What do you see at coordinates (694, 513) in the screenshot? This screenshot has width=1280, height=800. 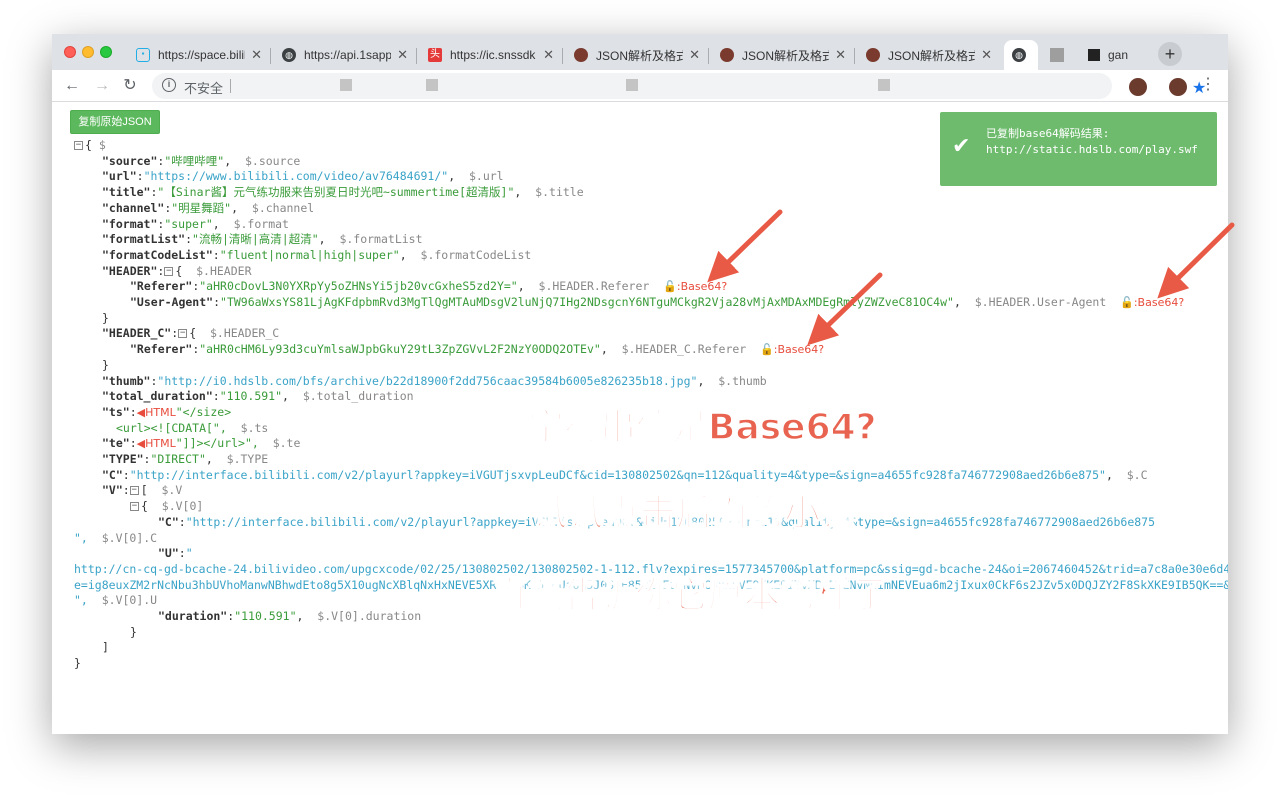 I see `overlay-caption-2: 试试点击后面的小锁` at bounding box center [694, 513].